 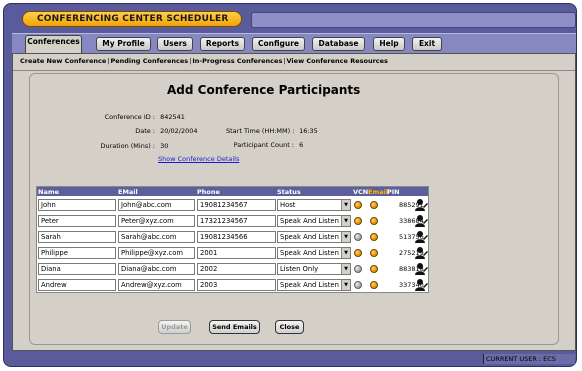 What do you see at coordinates (232, 191) in the screenshot?
I see `table-header: Name EMail Phone Status VCN Email PIN` at bounding box center [232, 191].